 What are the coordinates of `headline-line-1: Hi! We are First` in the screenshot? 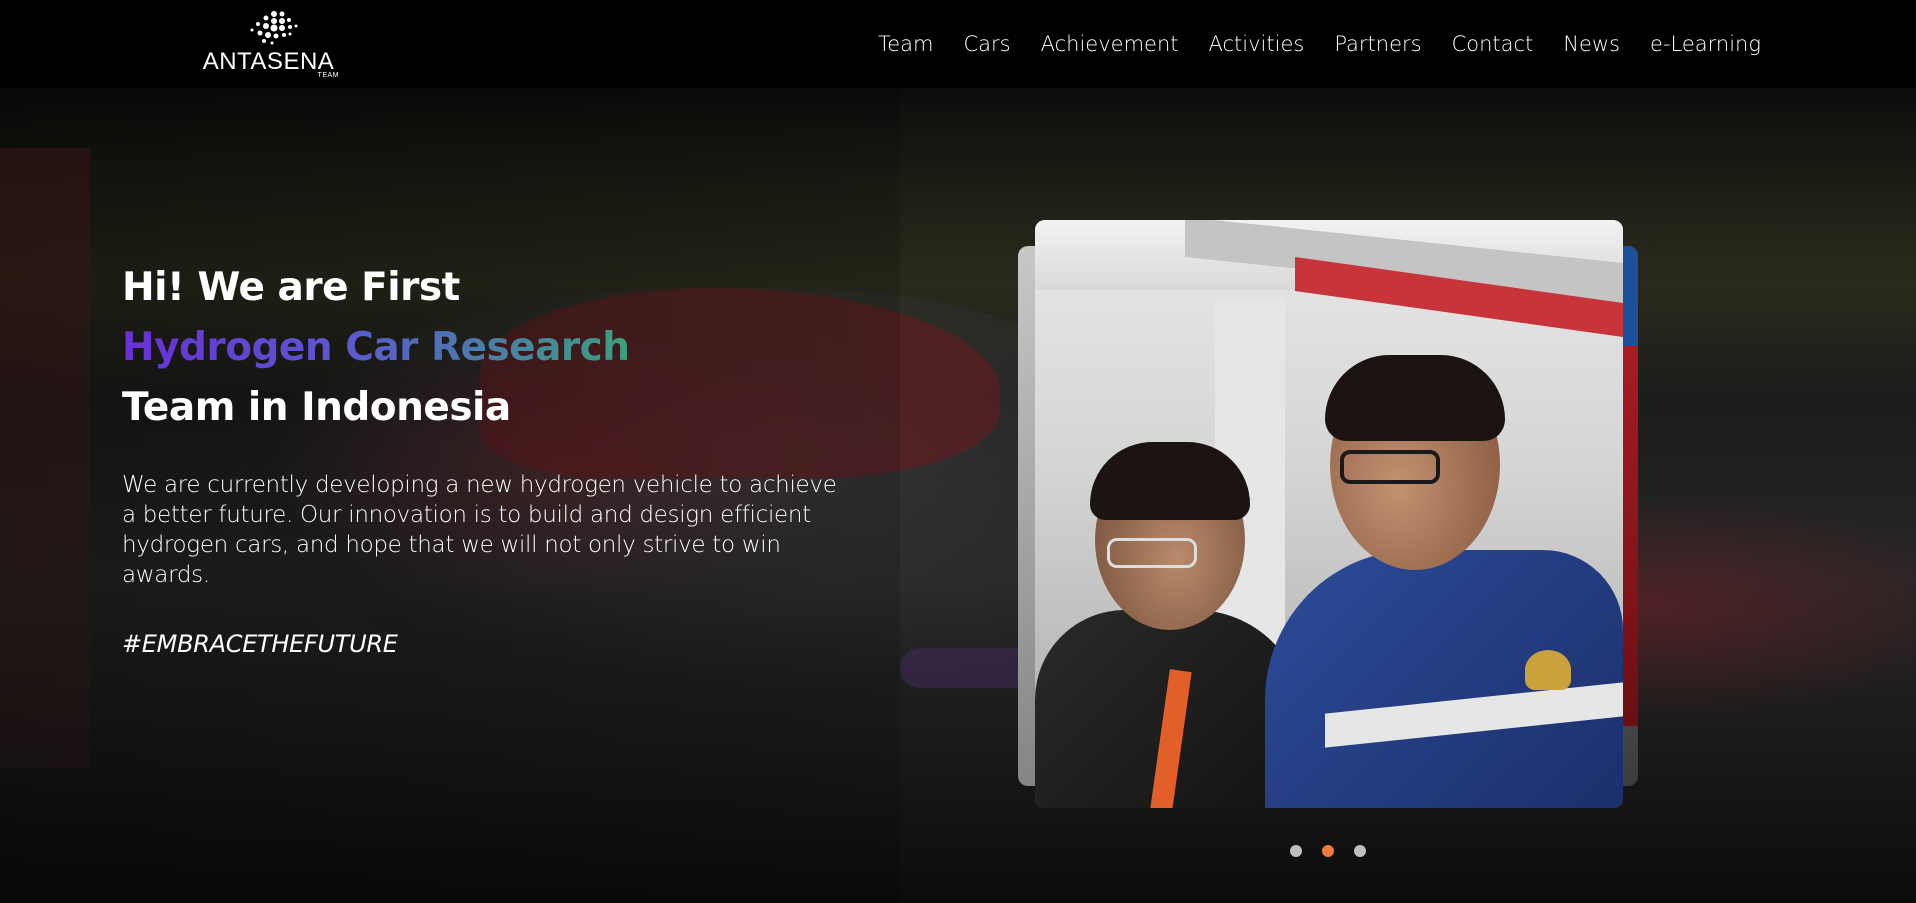 It's located at (291, 287).